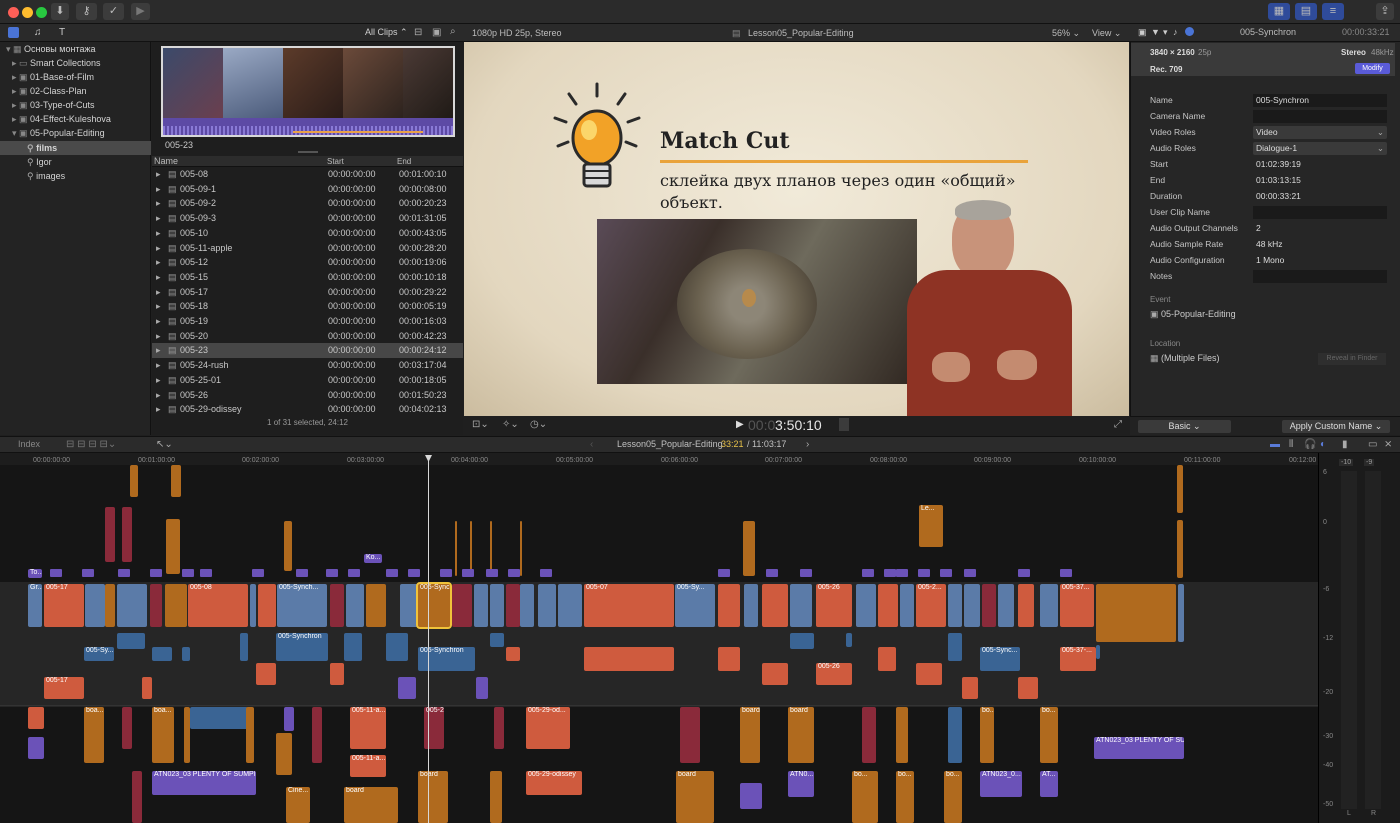  Describe the element at coordinates (75, 148) in the screenshot. I see `keyword-collection-films: ⚲ films` at that location.